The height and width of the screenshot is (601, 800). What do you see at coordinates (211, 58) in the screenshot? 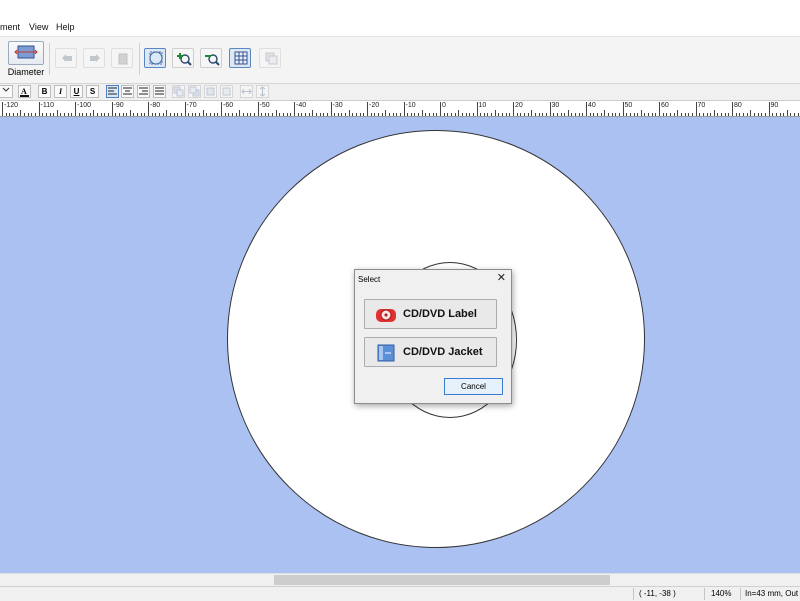
I see `zoom-out-button` at bounding box center [211, 58].